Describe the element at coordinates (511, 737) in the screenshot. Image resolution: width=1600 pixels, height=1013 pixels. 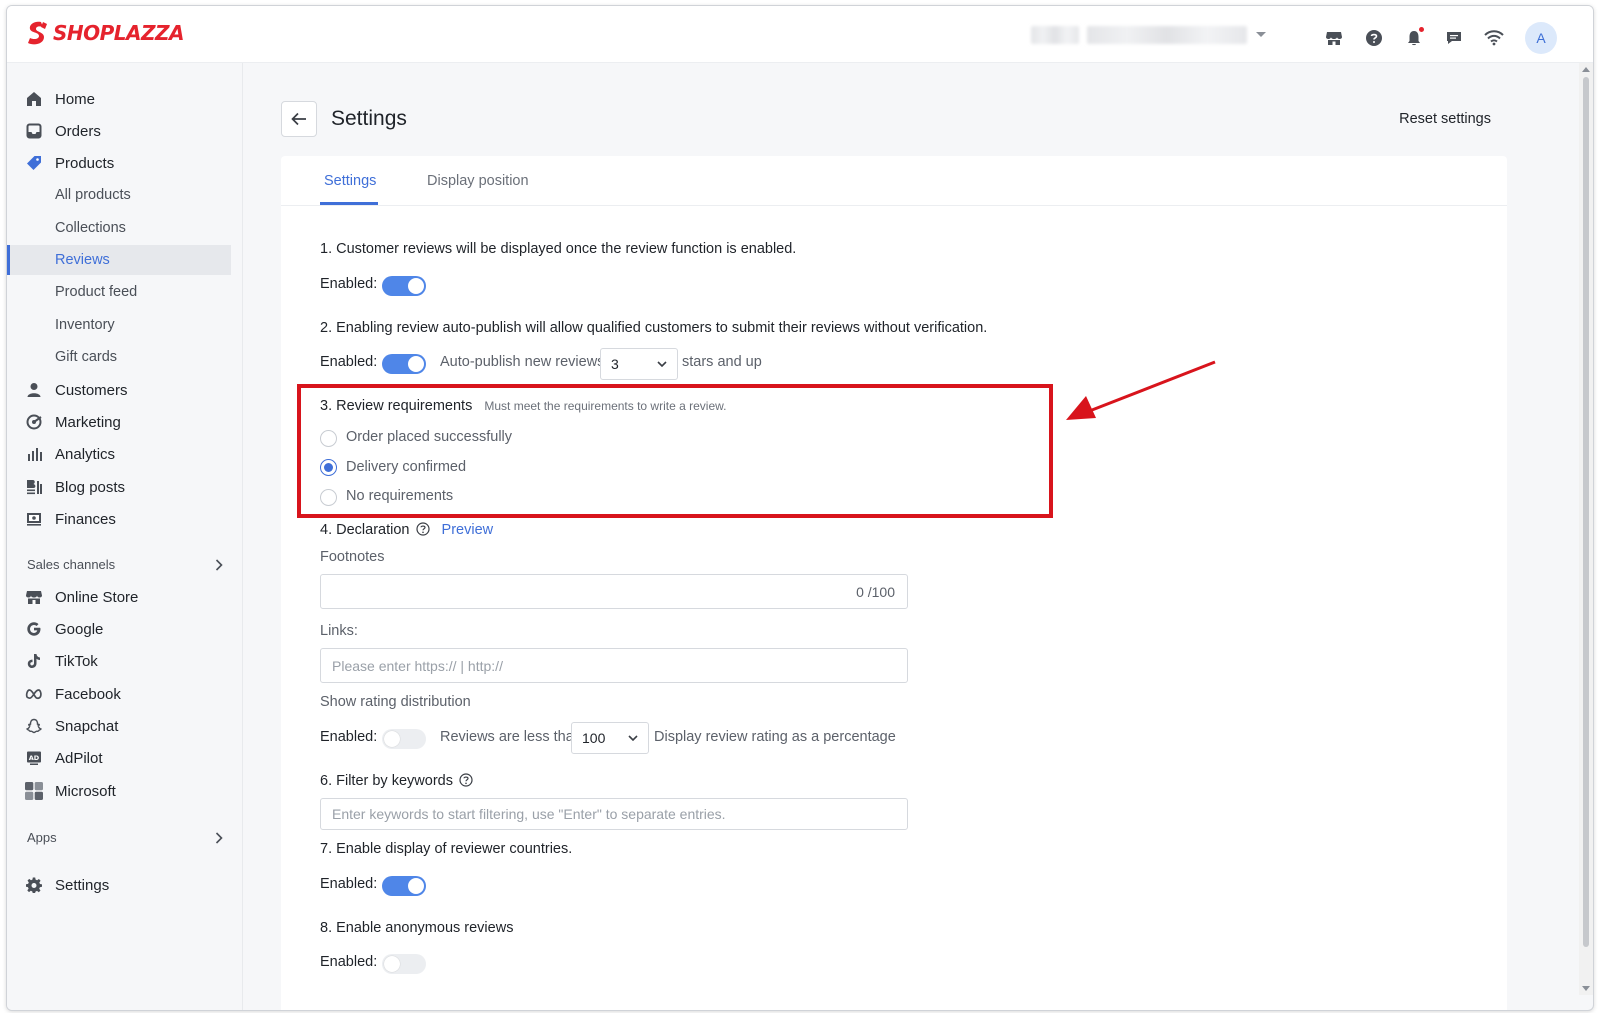
I see `reviews-less-than-label: Reviews are less than` at that location.